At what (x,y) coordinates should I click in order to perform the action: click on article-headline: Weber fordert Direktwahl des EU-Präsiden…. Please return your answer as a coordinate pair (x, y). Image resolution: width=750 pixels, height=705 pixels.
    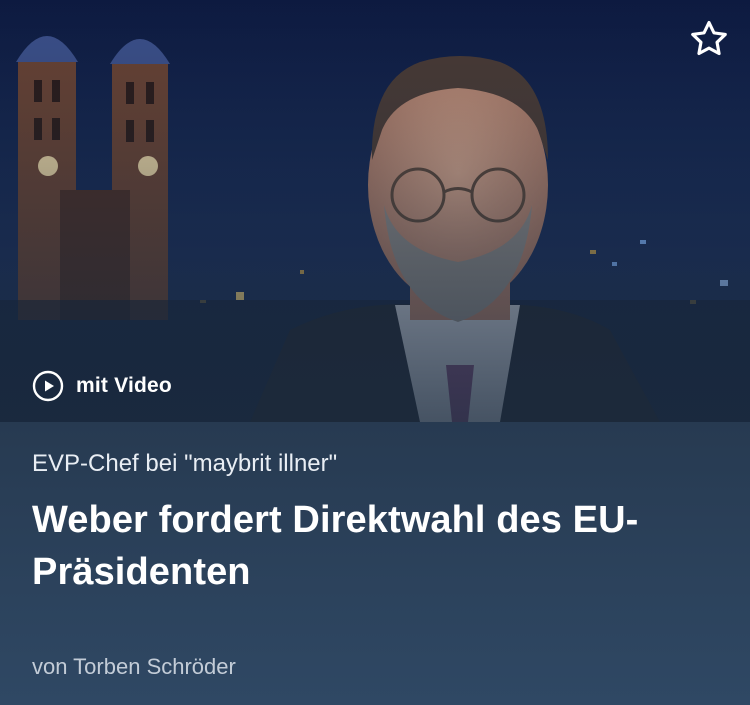
    Looking at the image, I should click on (382, 546).